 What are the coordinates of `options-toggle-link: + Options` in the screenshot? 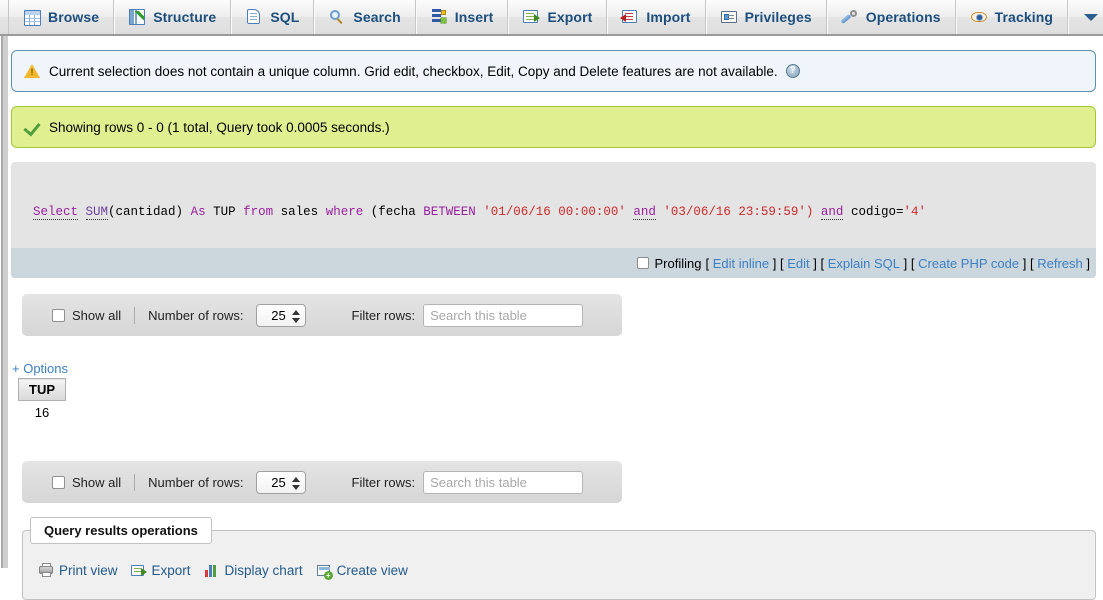 It's located at (40, 368).